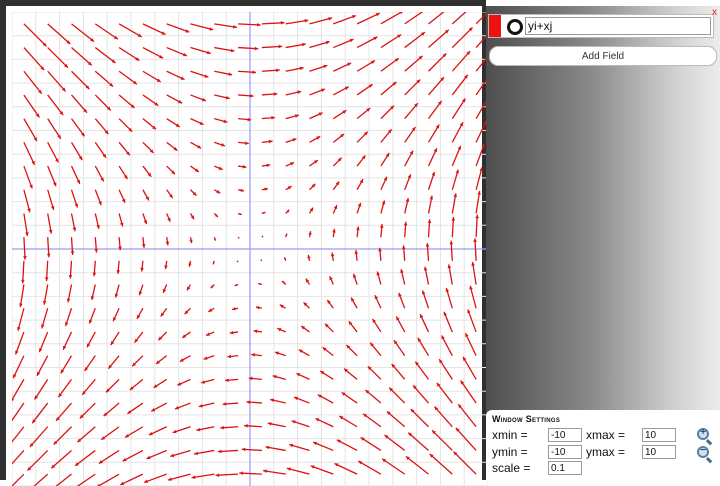  Describe the element at coordinates (565, 468) in the screenshot. I see `scale-input` at that location.